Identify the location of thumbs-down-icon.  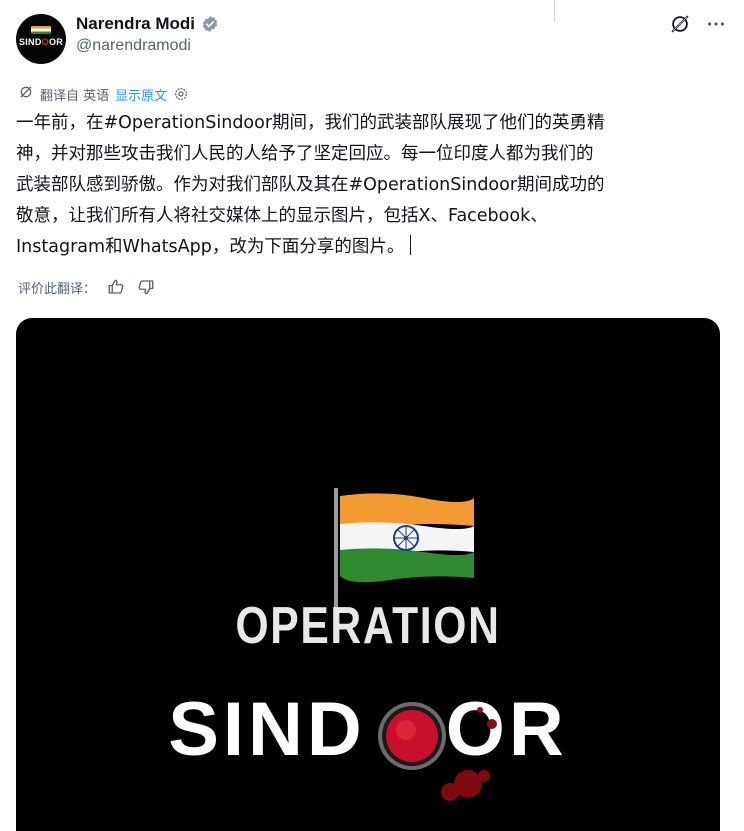
(146, 287).